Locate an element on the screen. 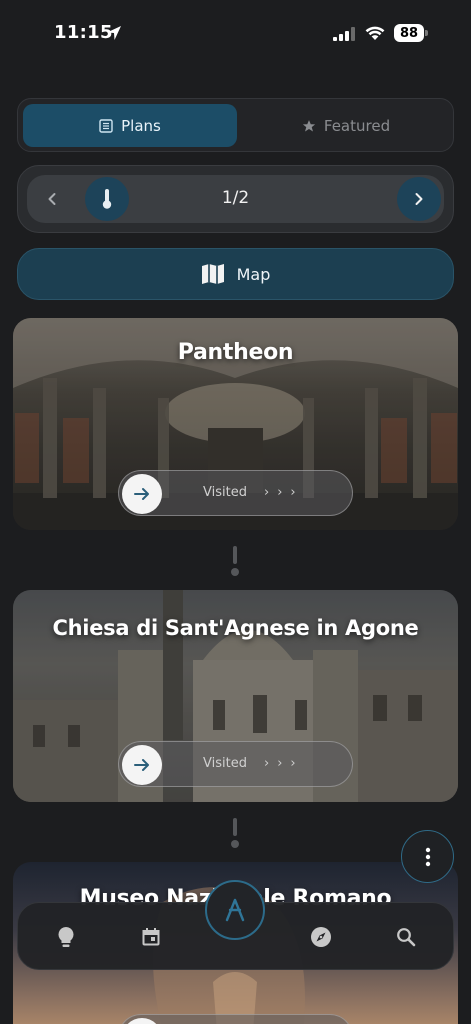 The height and width of the screenshot is (1024, 471). pager-track: 1/2 is located at coordinates (235, 199).